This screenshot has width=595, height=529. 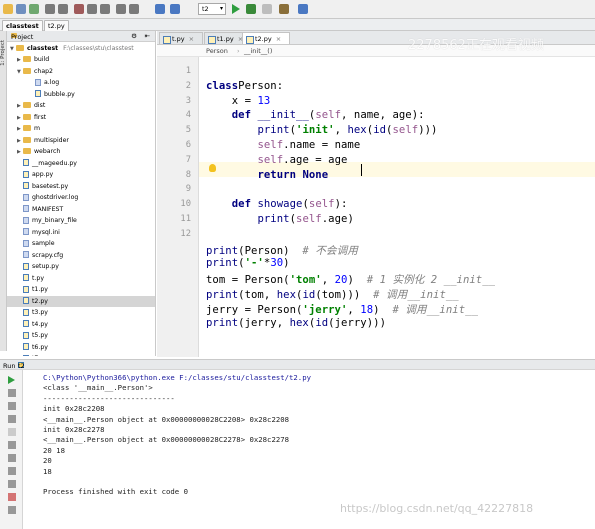 I want to click on tree-item-basetest-py: basetest.py, so click(x=81, y=186).